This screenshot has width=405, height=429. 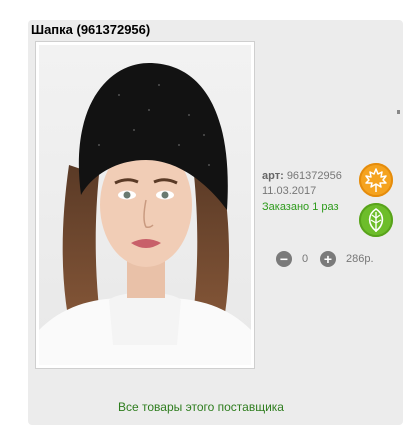 What do you see at coordinates (91, 29) in the screenshot?
I see `product-title: Шапка (961372956)` at bounding box center [91, 29].